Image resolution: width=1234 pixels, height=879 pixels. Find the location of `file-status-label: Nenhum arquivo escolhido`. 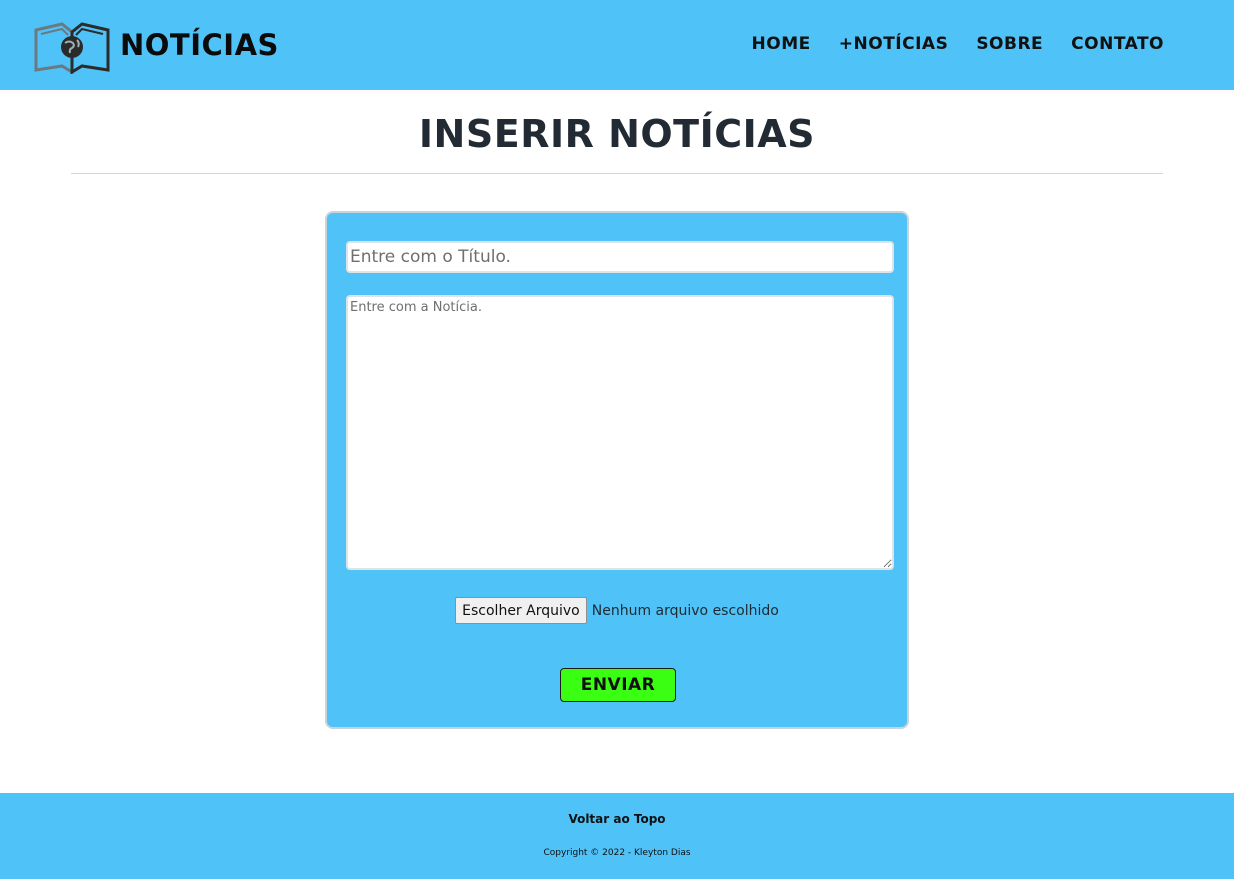

file-status-label: Nenhum arquivo escolhido is located at coordinates (685, 610).